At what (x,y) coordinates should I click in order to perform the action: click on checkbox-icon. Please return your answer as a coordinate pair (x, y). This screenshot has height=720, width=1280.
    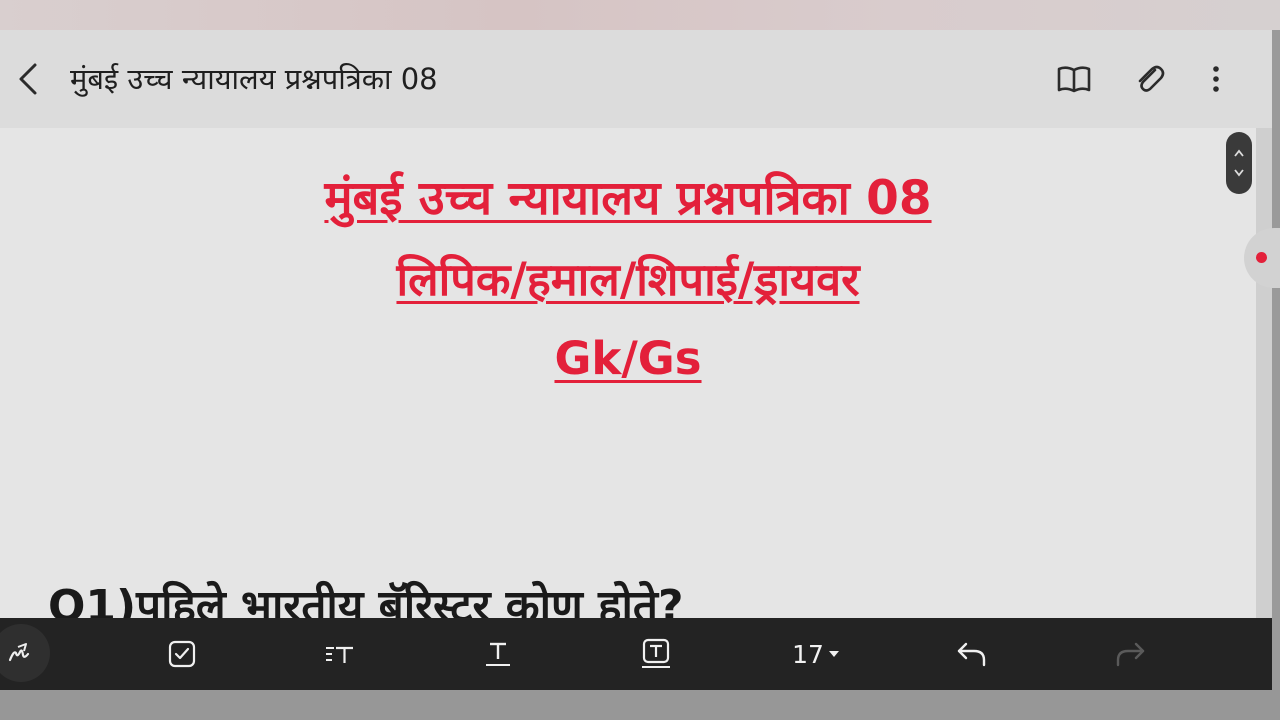
    Looking at the image, I should click on (182, 654).